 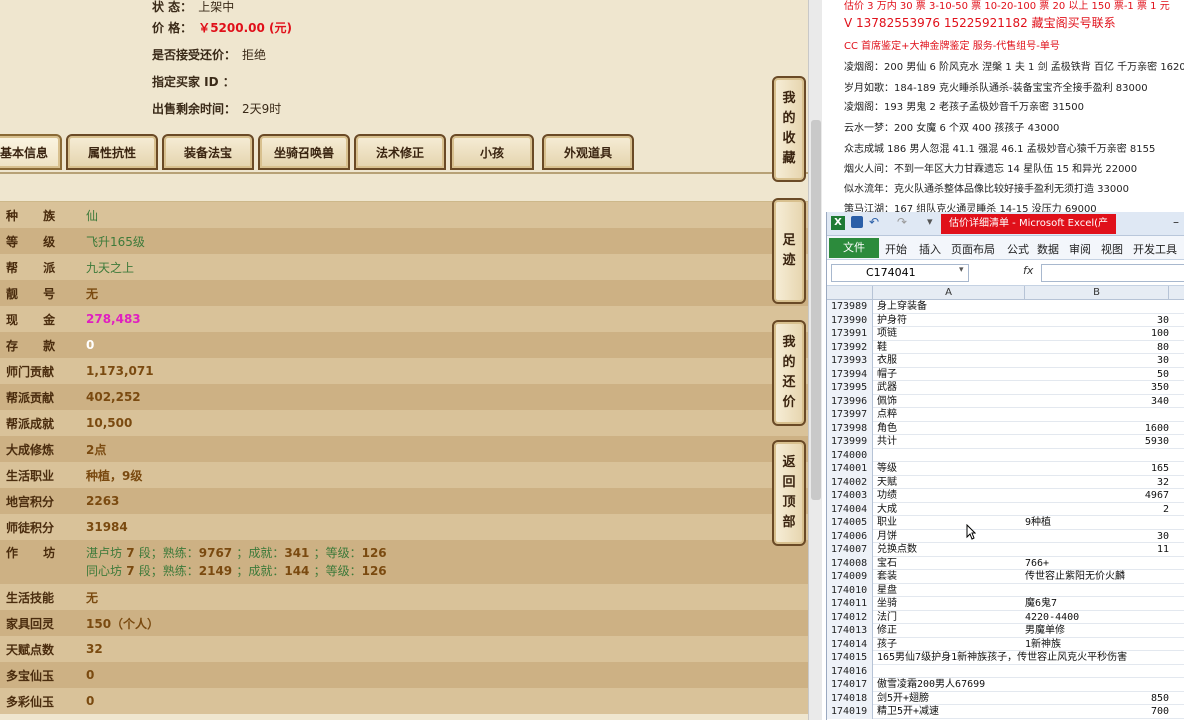 What do you see at coordinates (1176, 222) in the screenshot?
I see `minimize-icon: –` at bounding box center [1176, 222].